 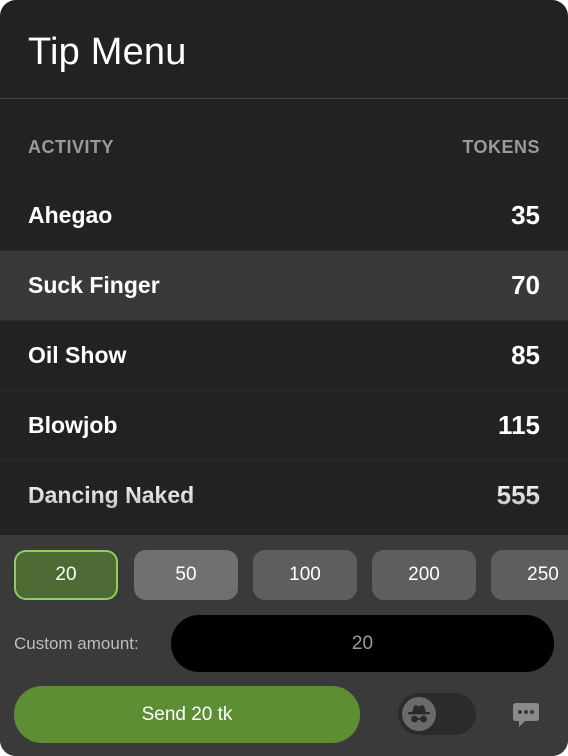 I want to click on tip-row-dancing-naked: Dancing Naked 555, so click(x=284, y=496).